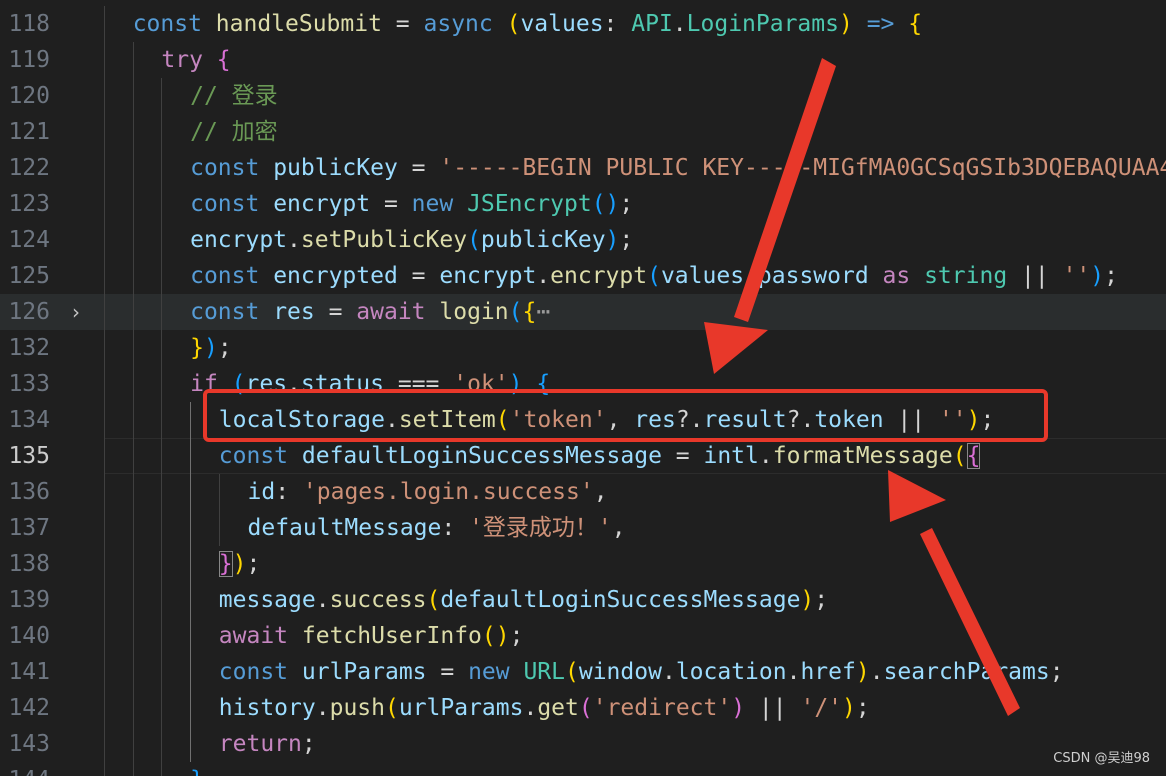  What do you see at coordinates (770, 216) in the screenshot?
I see `arrow-down-left` at bounding box center [770, 216].